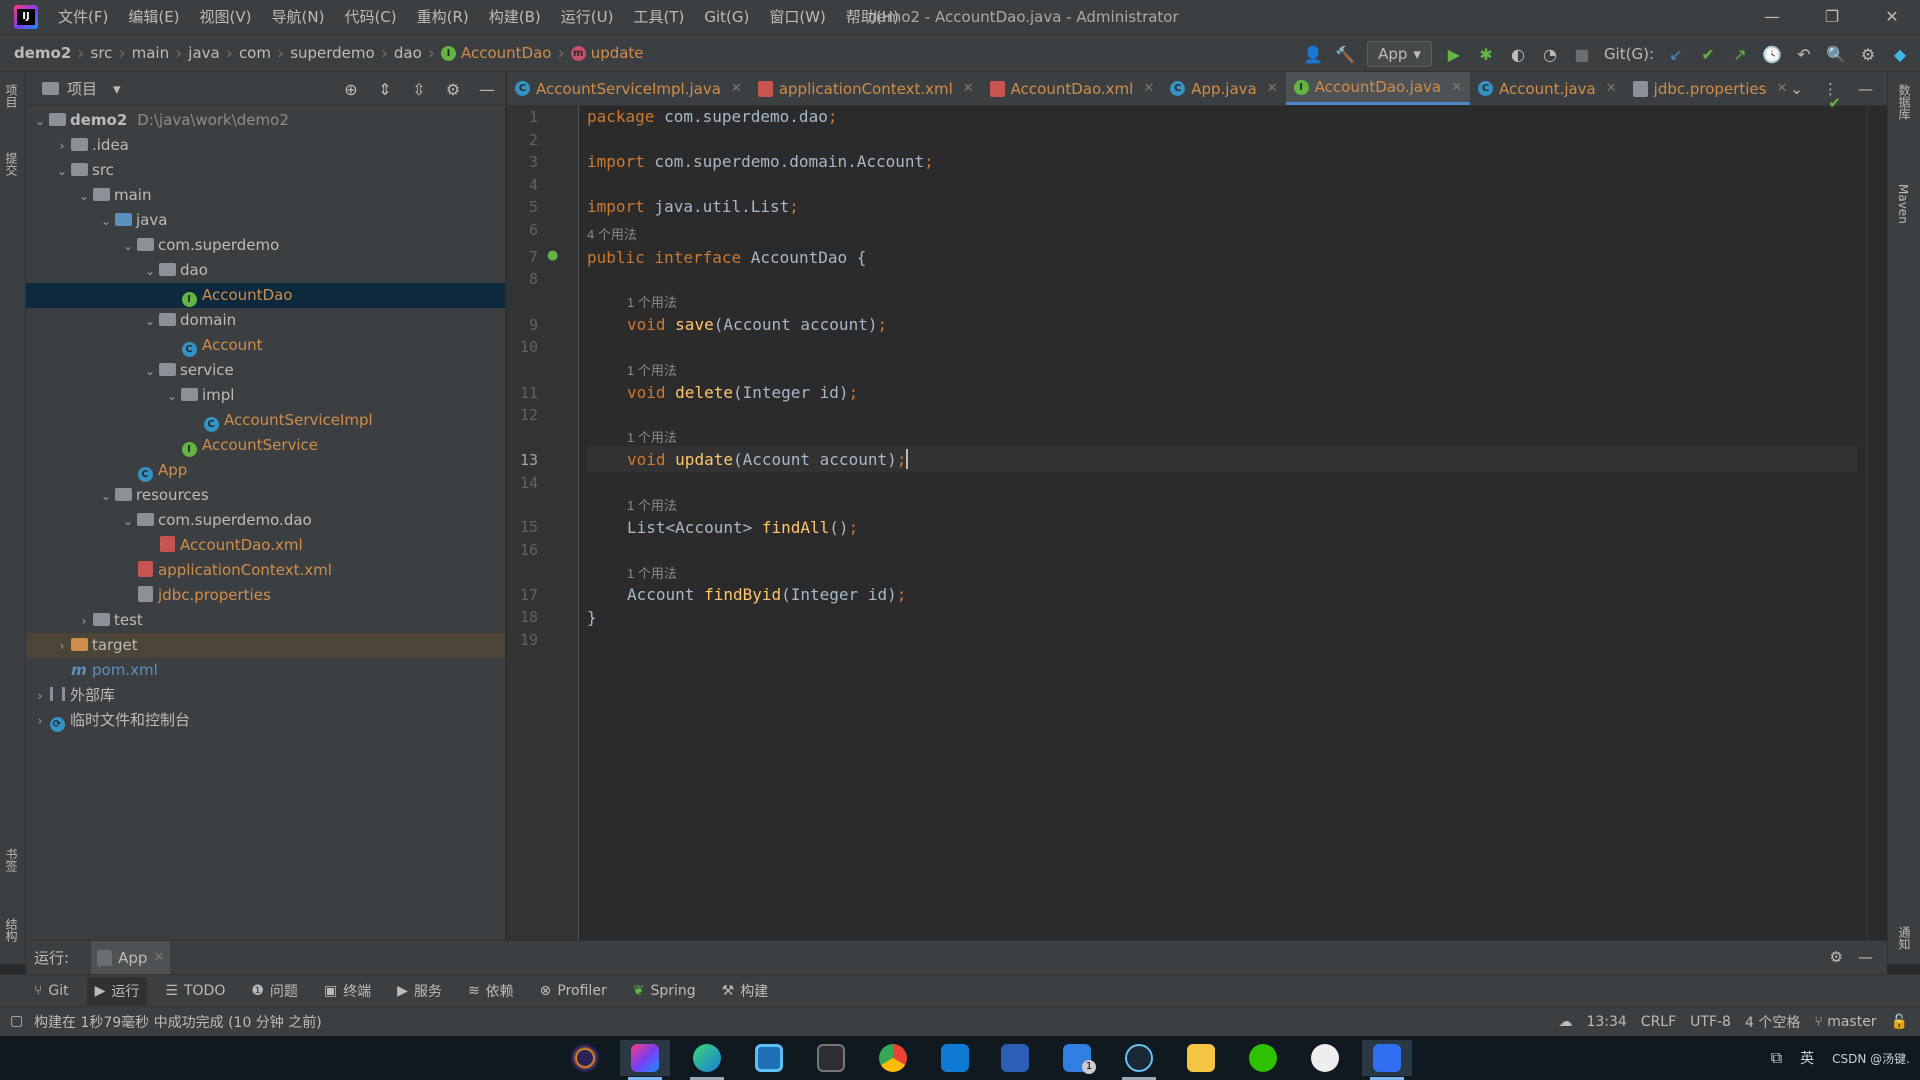  I want to click on taskbar-edge, so click(707, 1060).